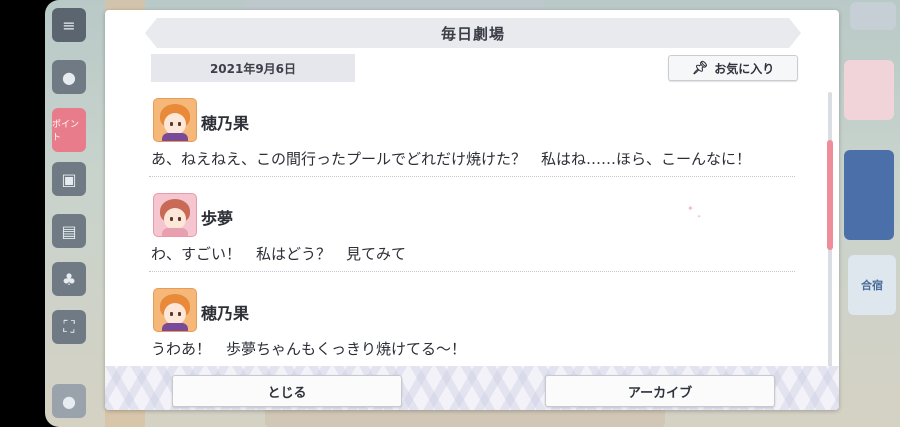 The width and height of the screenshot is (900, 427). Describe the element at coordinates (69, 327) in the screenshot. I see `expand-icon: ⛶` at that location.